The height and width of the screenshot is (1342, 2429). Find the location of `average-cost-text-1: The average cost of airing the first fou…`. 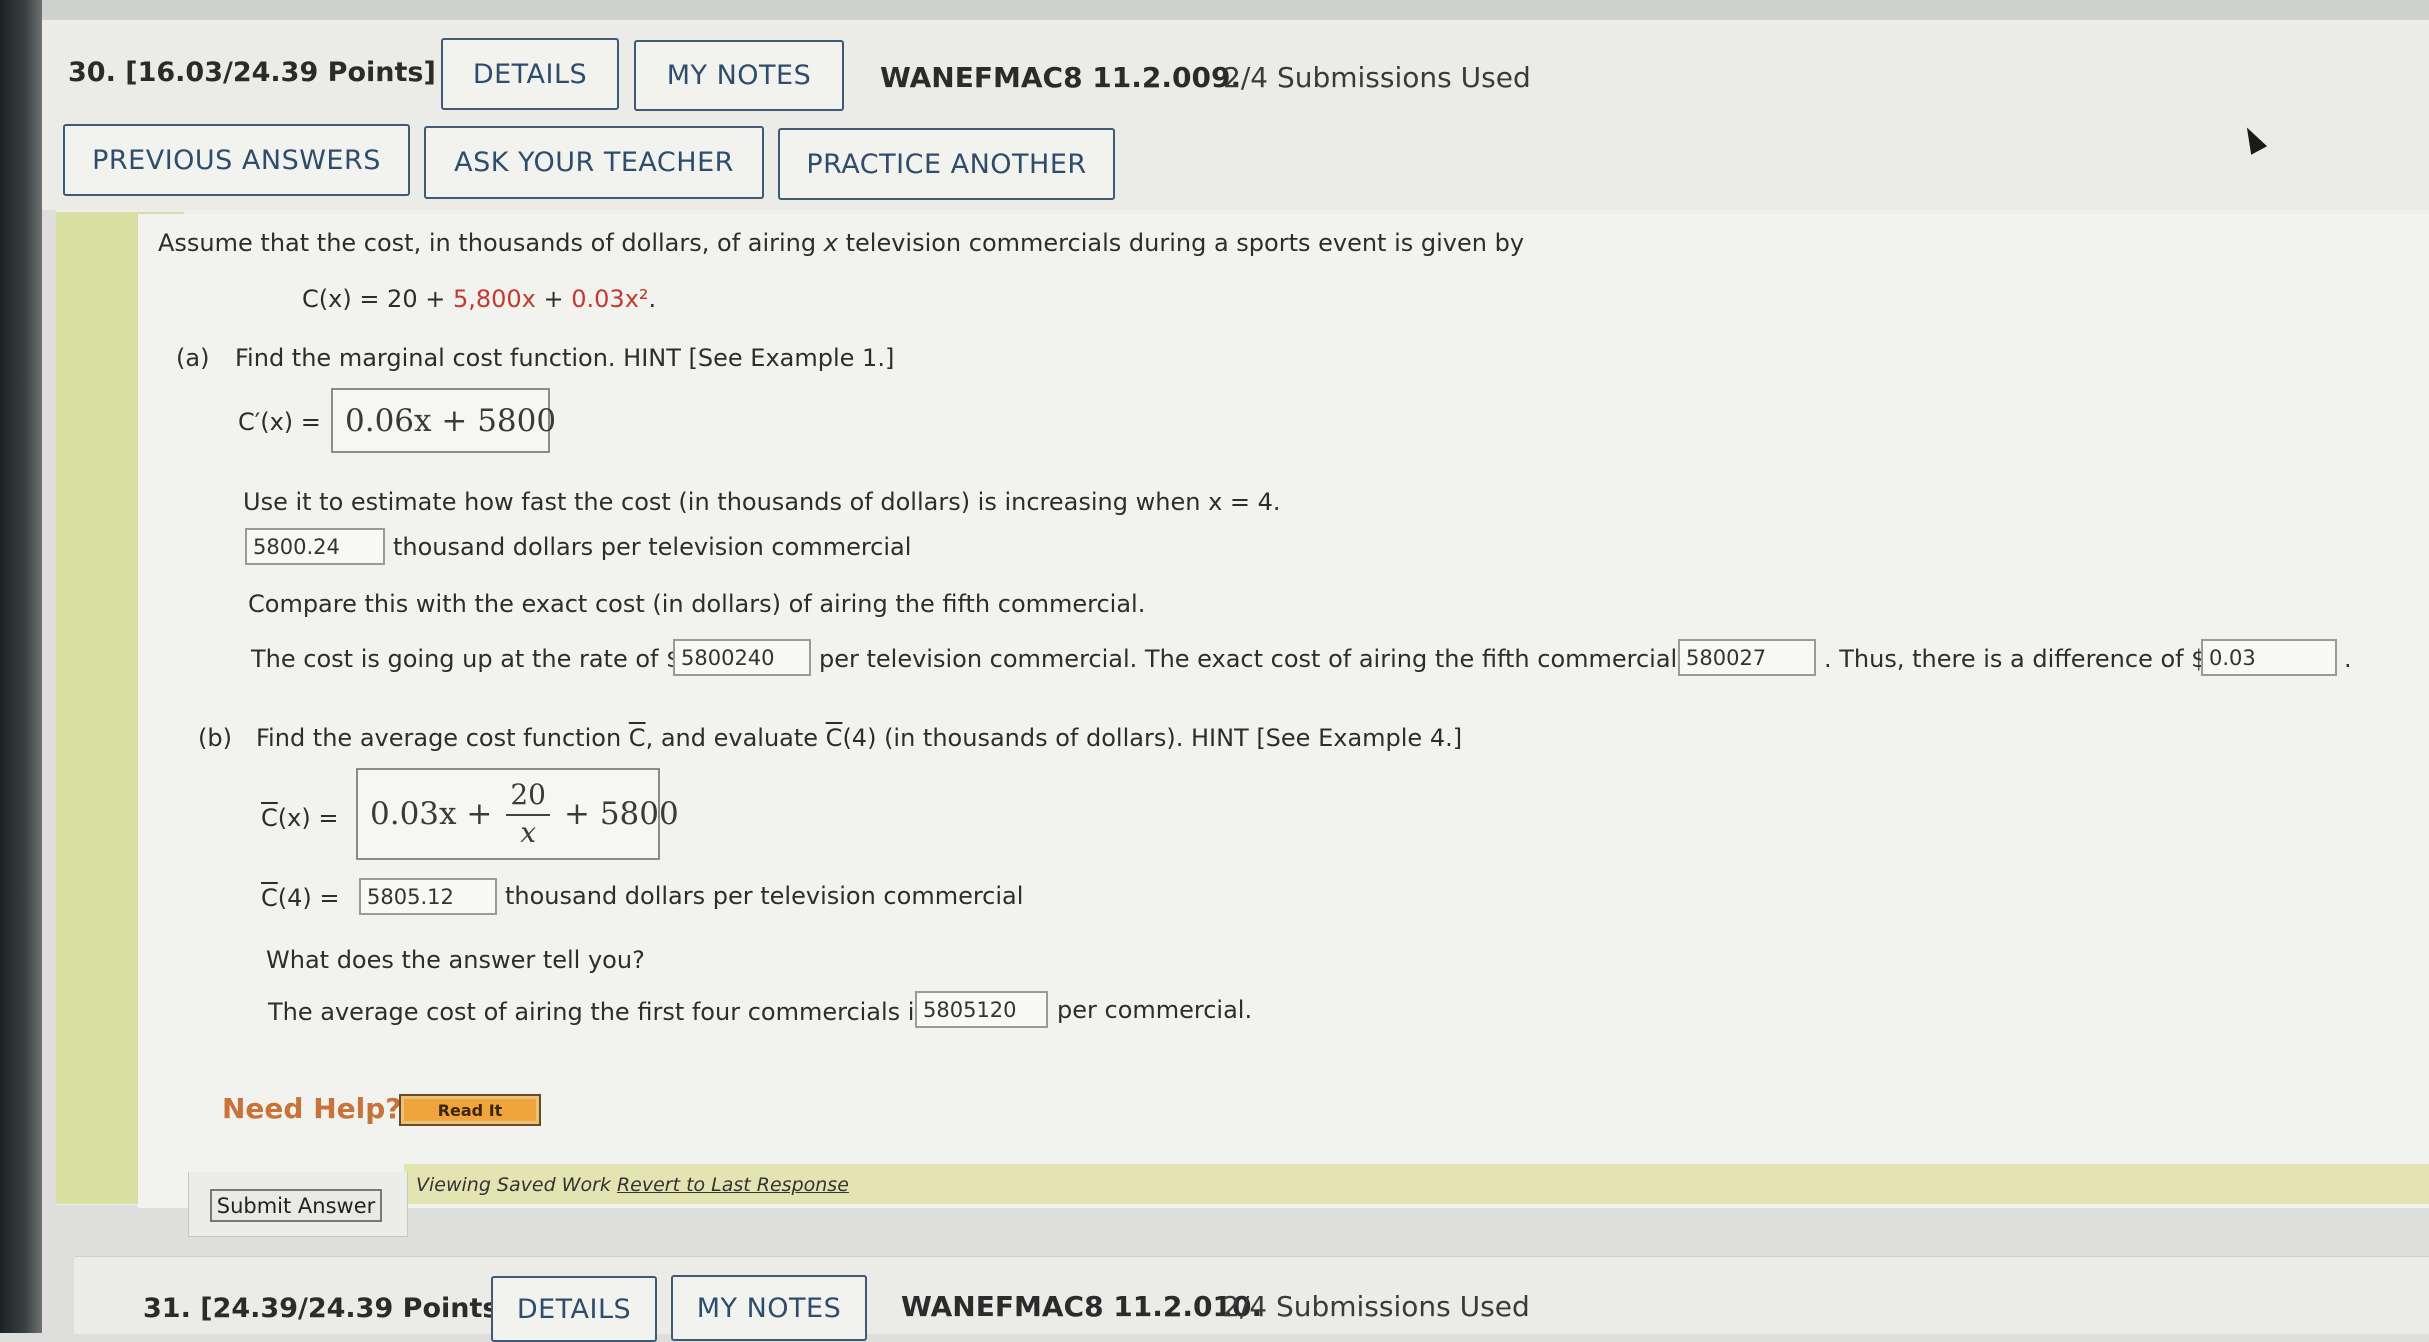

average-cost-text-1: The average cost of airing the first fou… is located at coordinates (609, 1012).